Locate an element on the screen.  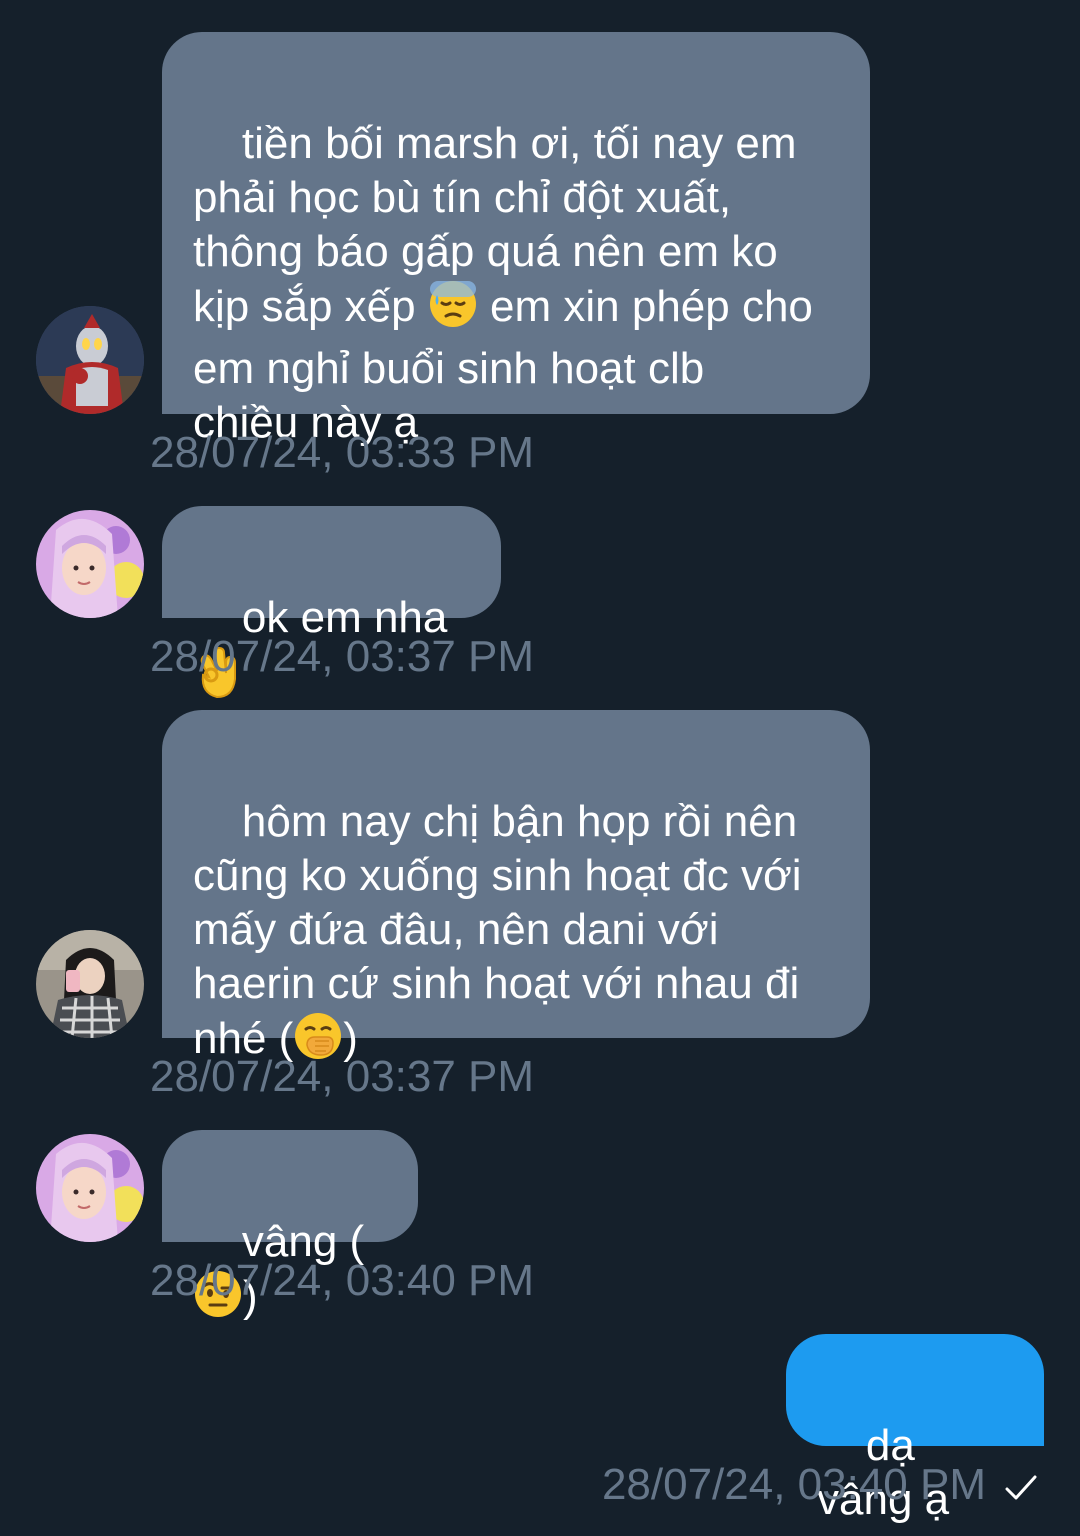
message-timestamp: 28/07/24, 03:33 PM is located at coordinates (342, 452).